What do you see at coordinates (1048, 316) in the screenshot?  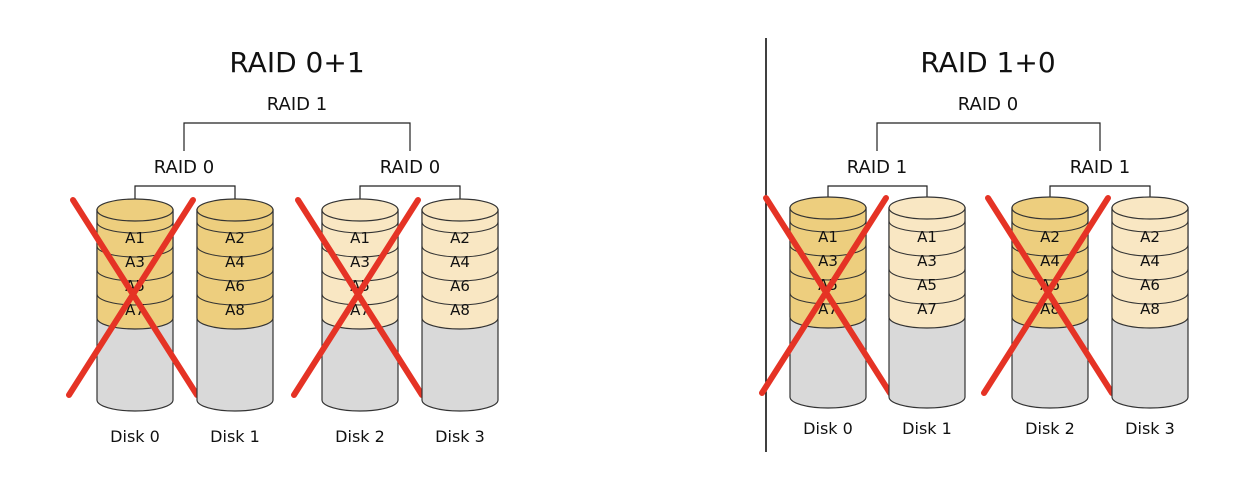 I see `disk-disk-2: A2A4A6A8Disk 2` at bounding box center [1048, 316].